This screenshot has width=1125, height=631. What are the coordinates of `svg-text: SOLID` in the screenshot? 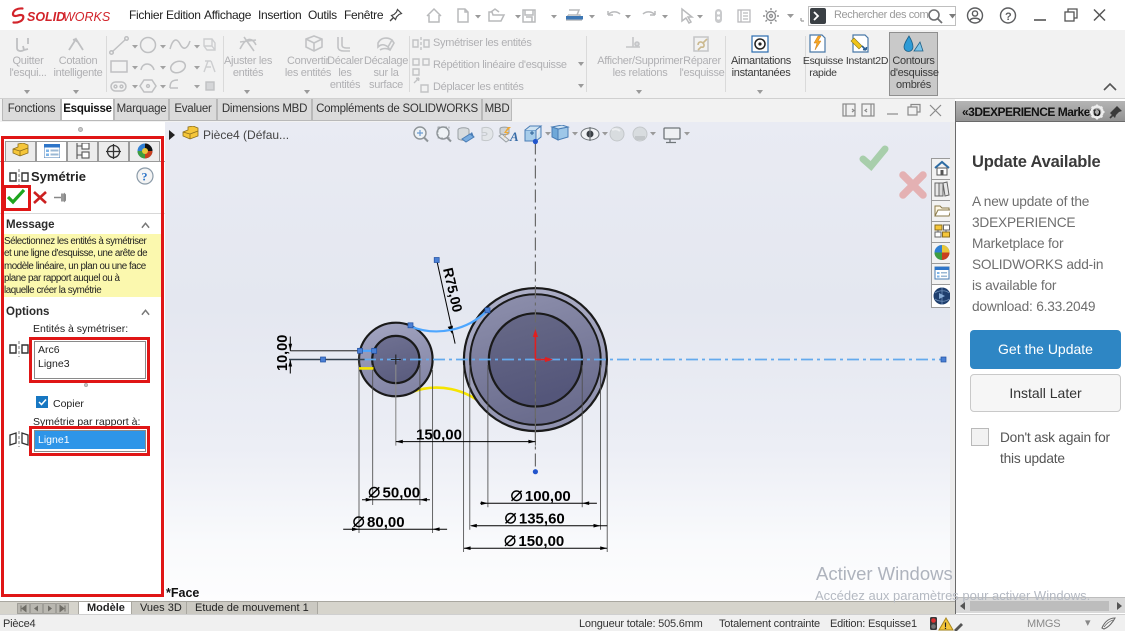 It's located at (46, 17).